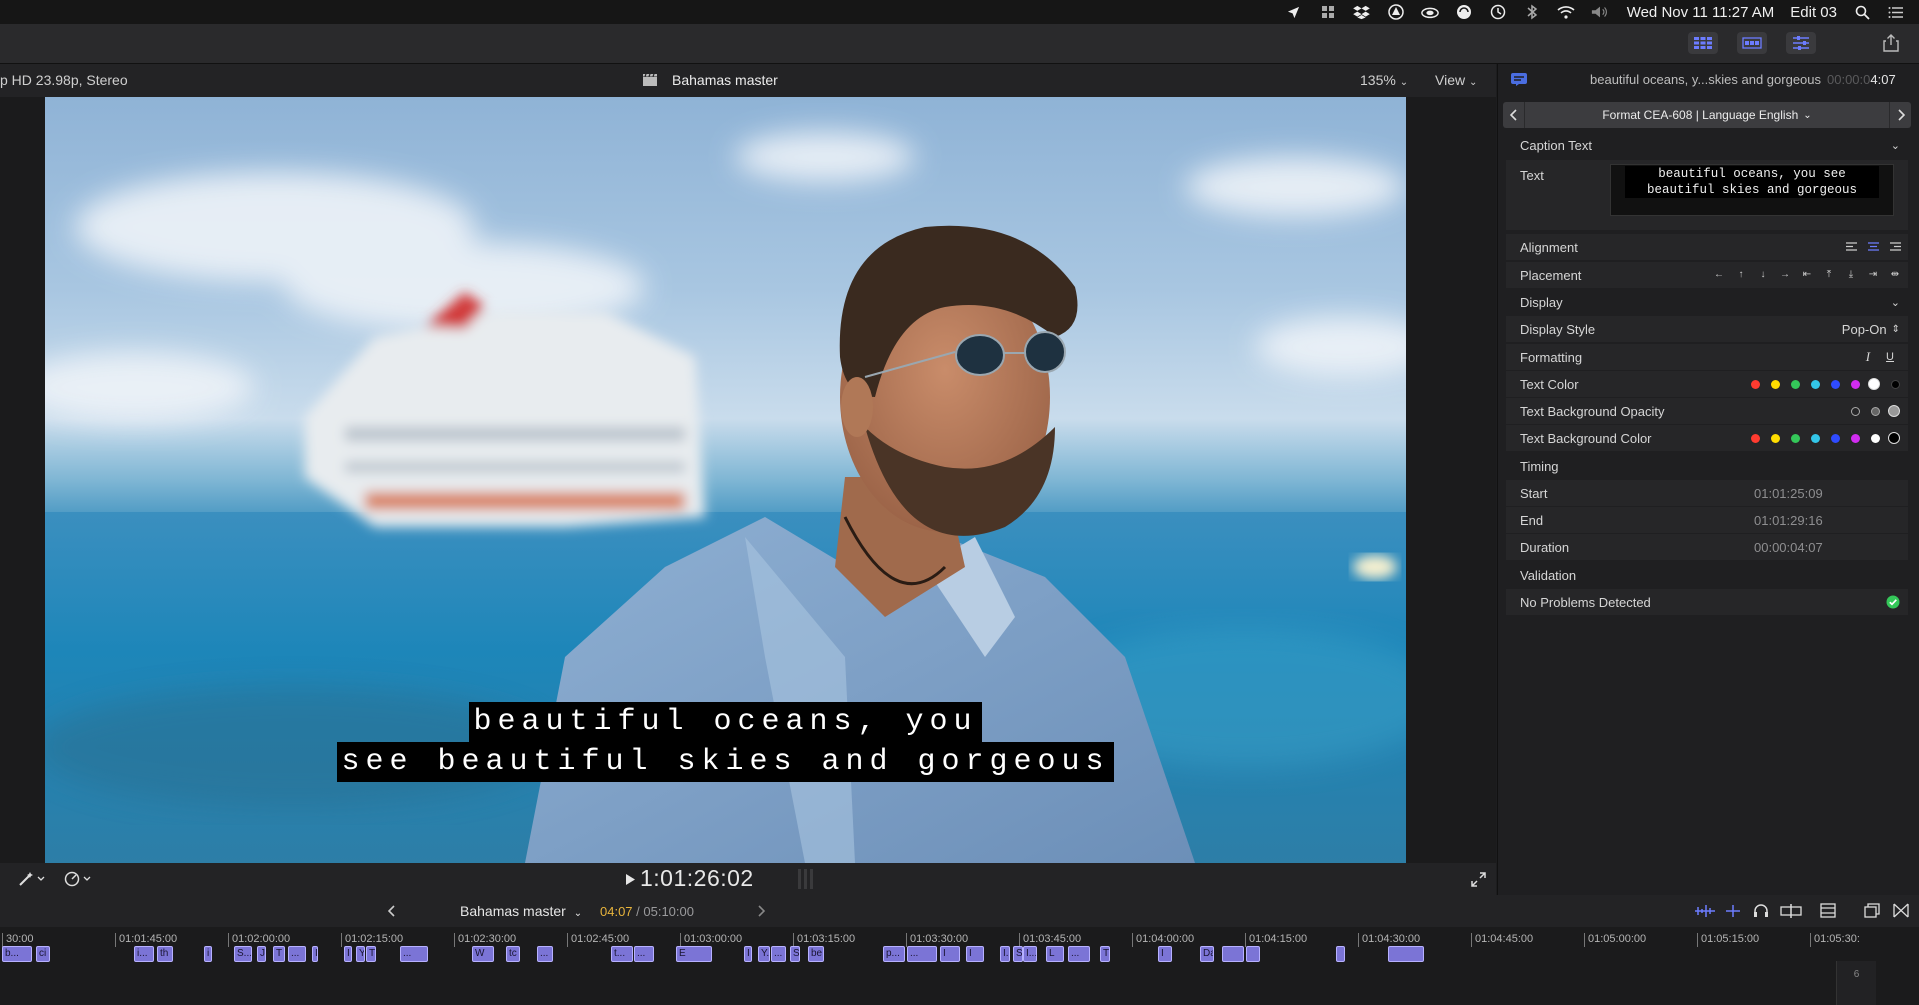  I want to click on search-icon, so click(1862, 12).